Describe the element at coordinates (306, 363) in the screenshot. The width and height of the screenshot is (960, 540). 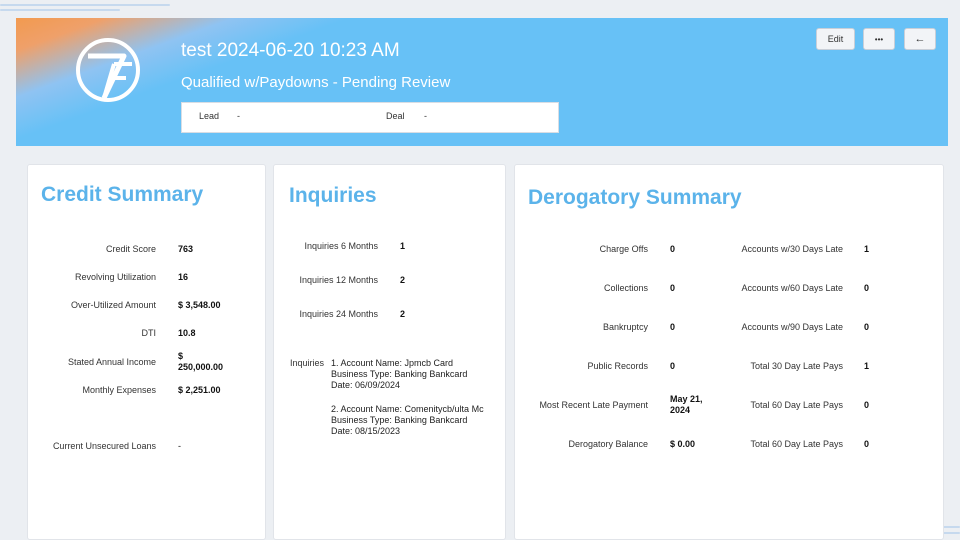
I see `inquiries-list-label: Inquiries` at that location.